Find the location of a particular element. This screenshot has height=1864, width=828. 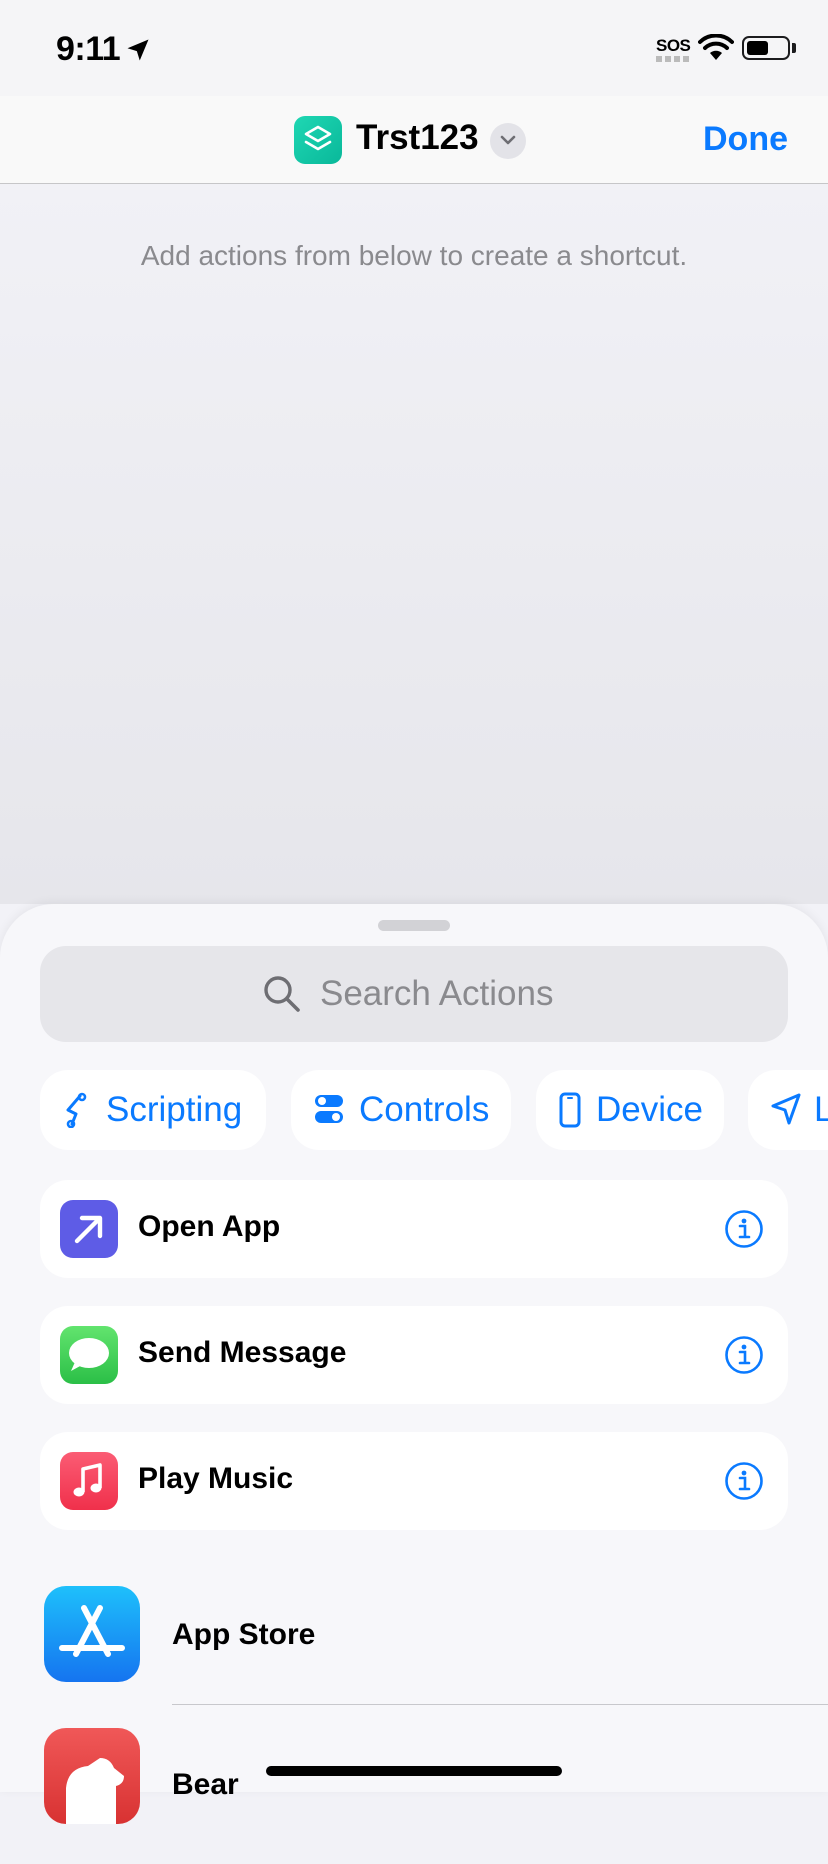

sos-indicator: SOS is located at coordinates (673, 45).